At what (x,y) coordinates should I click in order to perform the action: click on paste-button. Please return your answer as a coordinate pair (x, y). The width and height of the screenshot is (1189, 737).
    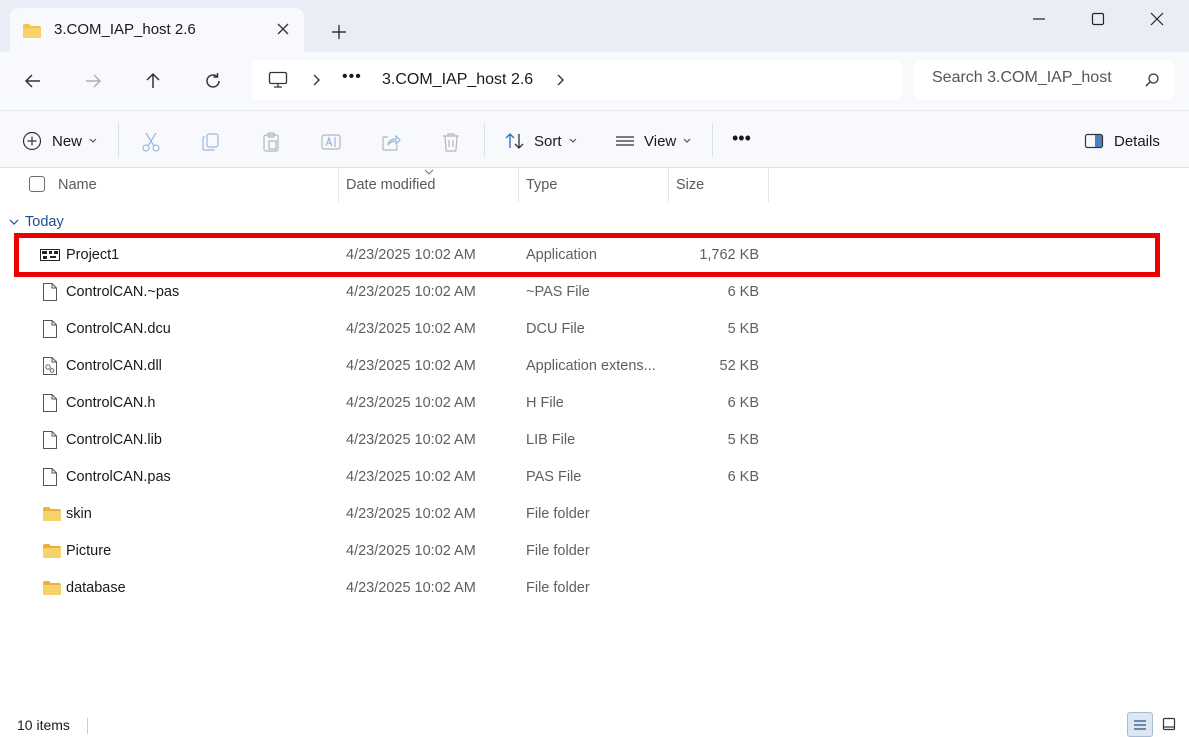
    Looking at the image, I should click on (272, 140).